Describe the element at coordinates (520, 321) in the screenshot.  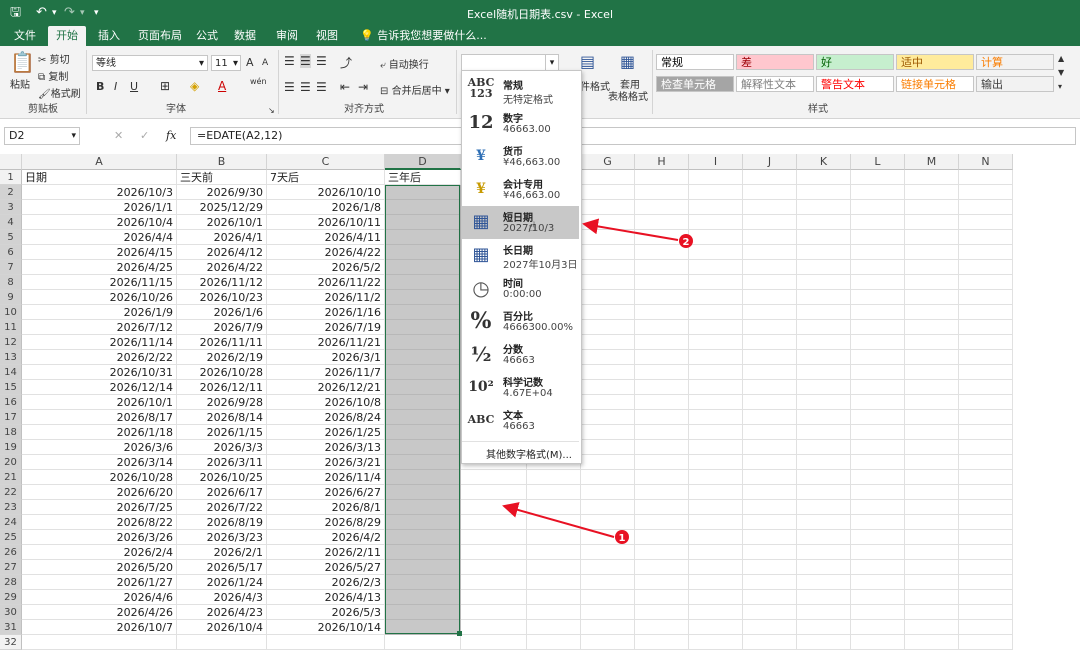
I see `number-format-option: % 百分比 4666300.00%` at that location.